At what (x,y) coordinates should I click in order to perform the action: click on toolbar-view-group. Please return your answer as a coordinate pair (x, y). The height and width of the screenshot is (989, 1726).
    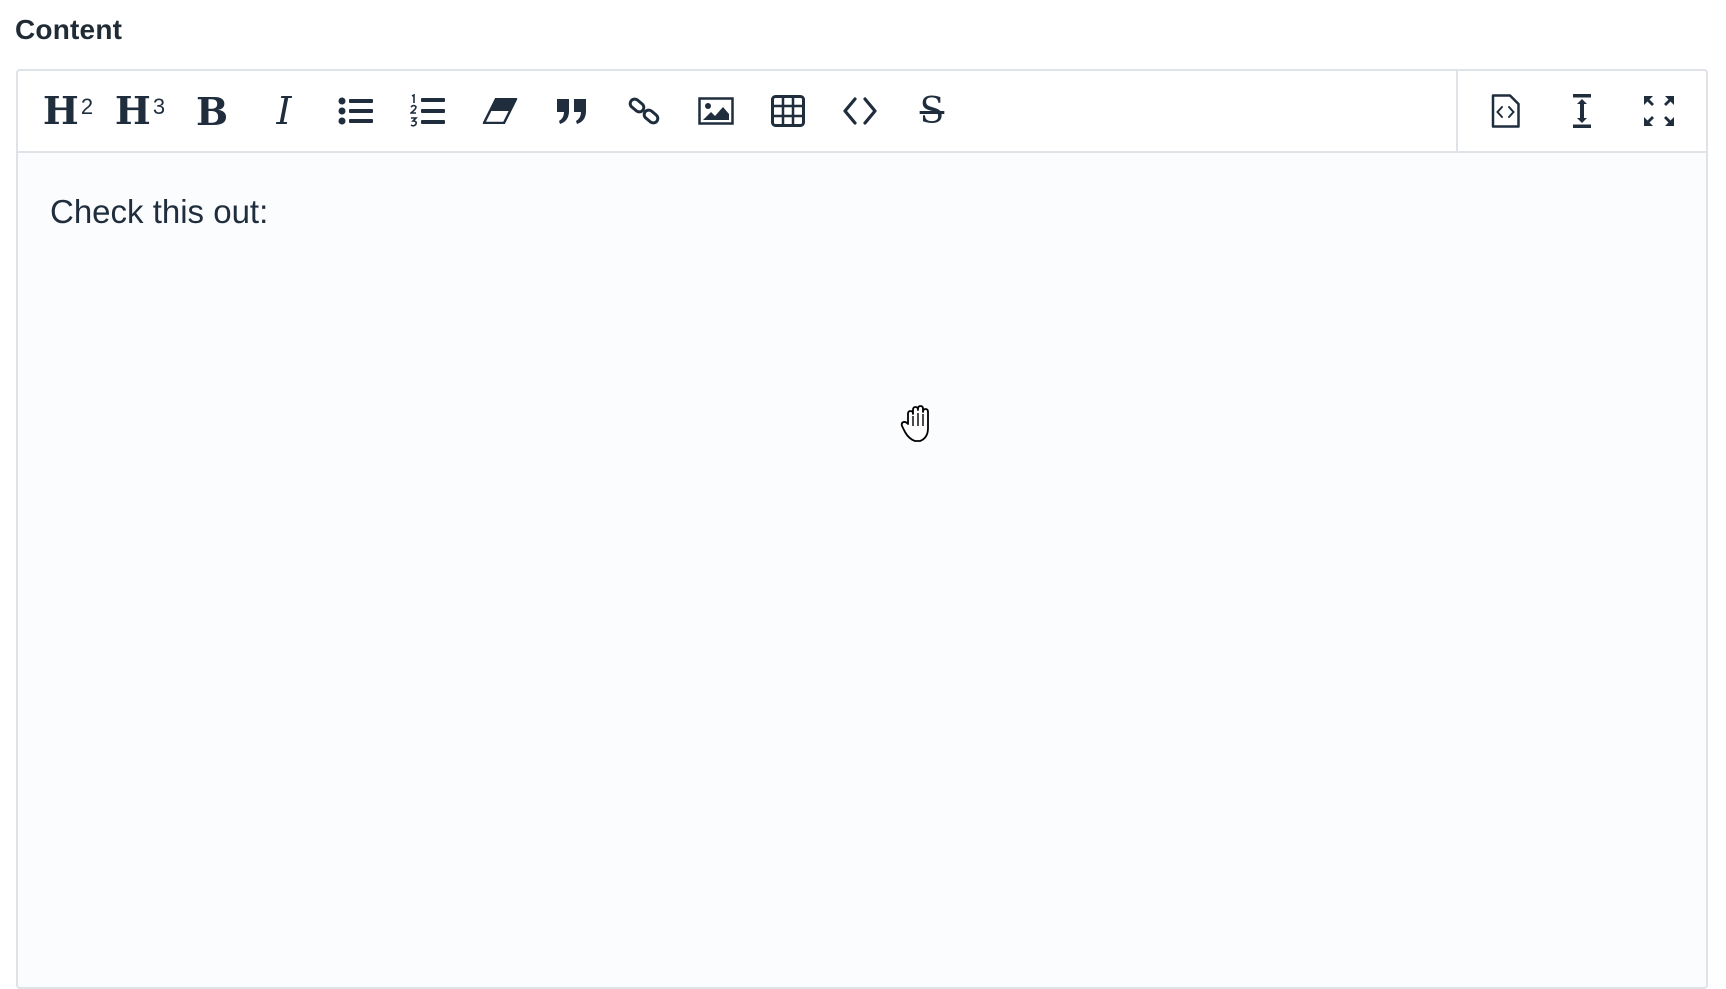
    Looking at the image, I should click on (1581, 111).